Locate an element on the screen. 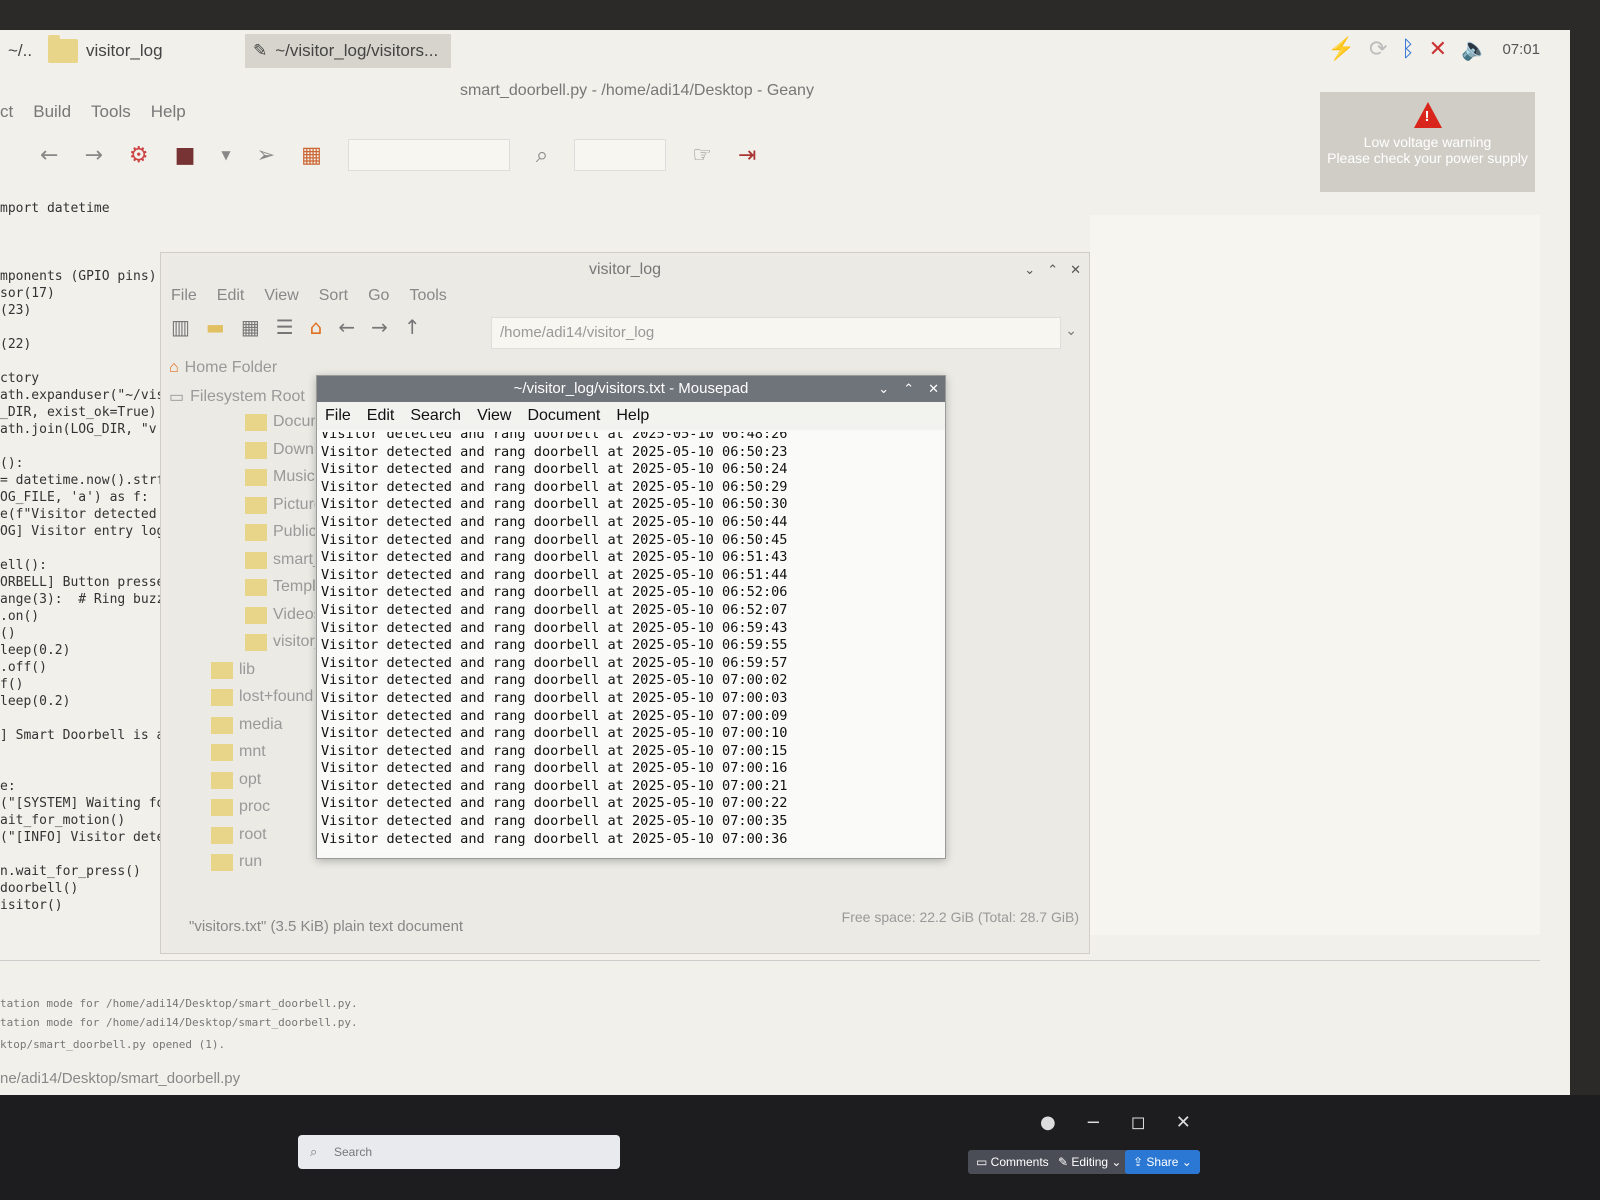 Image resolution: width=1600 pixels, height=1200 pixels. jump-icon: ☞ is located at coordinates (702, 155).